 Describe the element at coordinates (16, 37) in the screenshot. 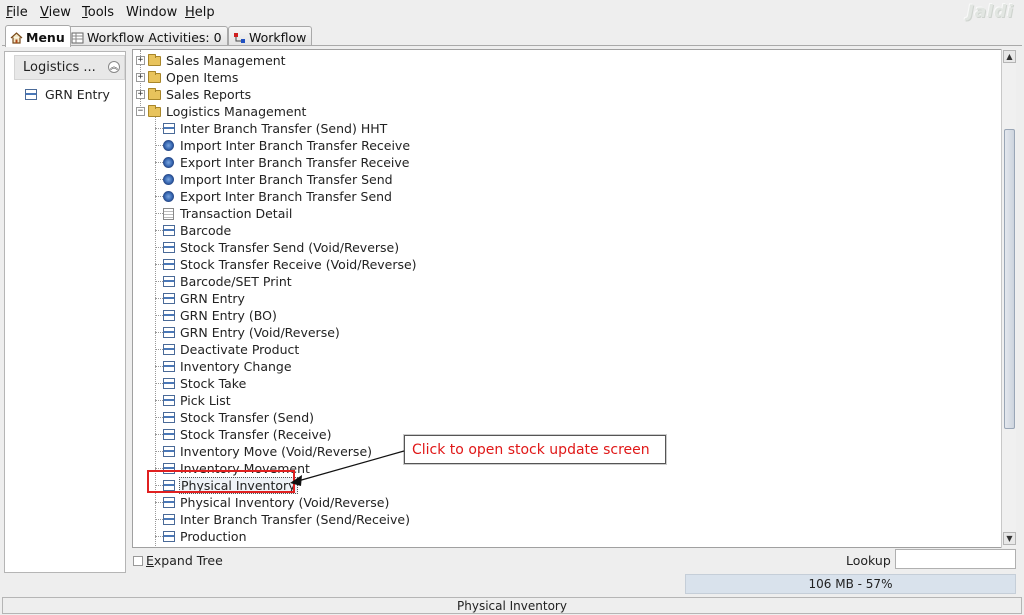

I see `home-icon` at that location.